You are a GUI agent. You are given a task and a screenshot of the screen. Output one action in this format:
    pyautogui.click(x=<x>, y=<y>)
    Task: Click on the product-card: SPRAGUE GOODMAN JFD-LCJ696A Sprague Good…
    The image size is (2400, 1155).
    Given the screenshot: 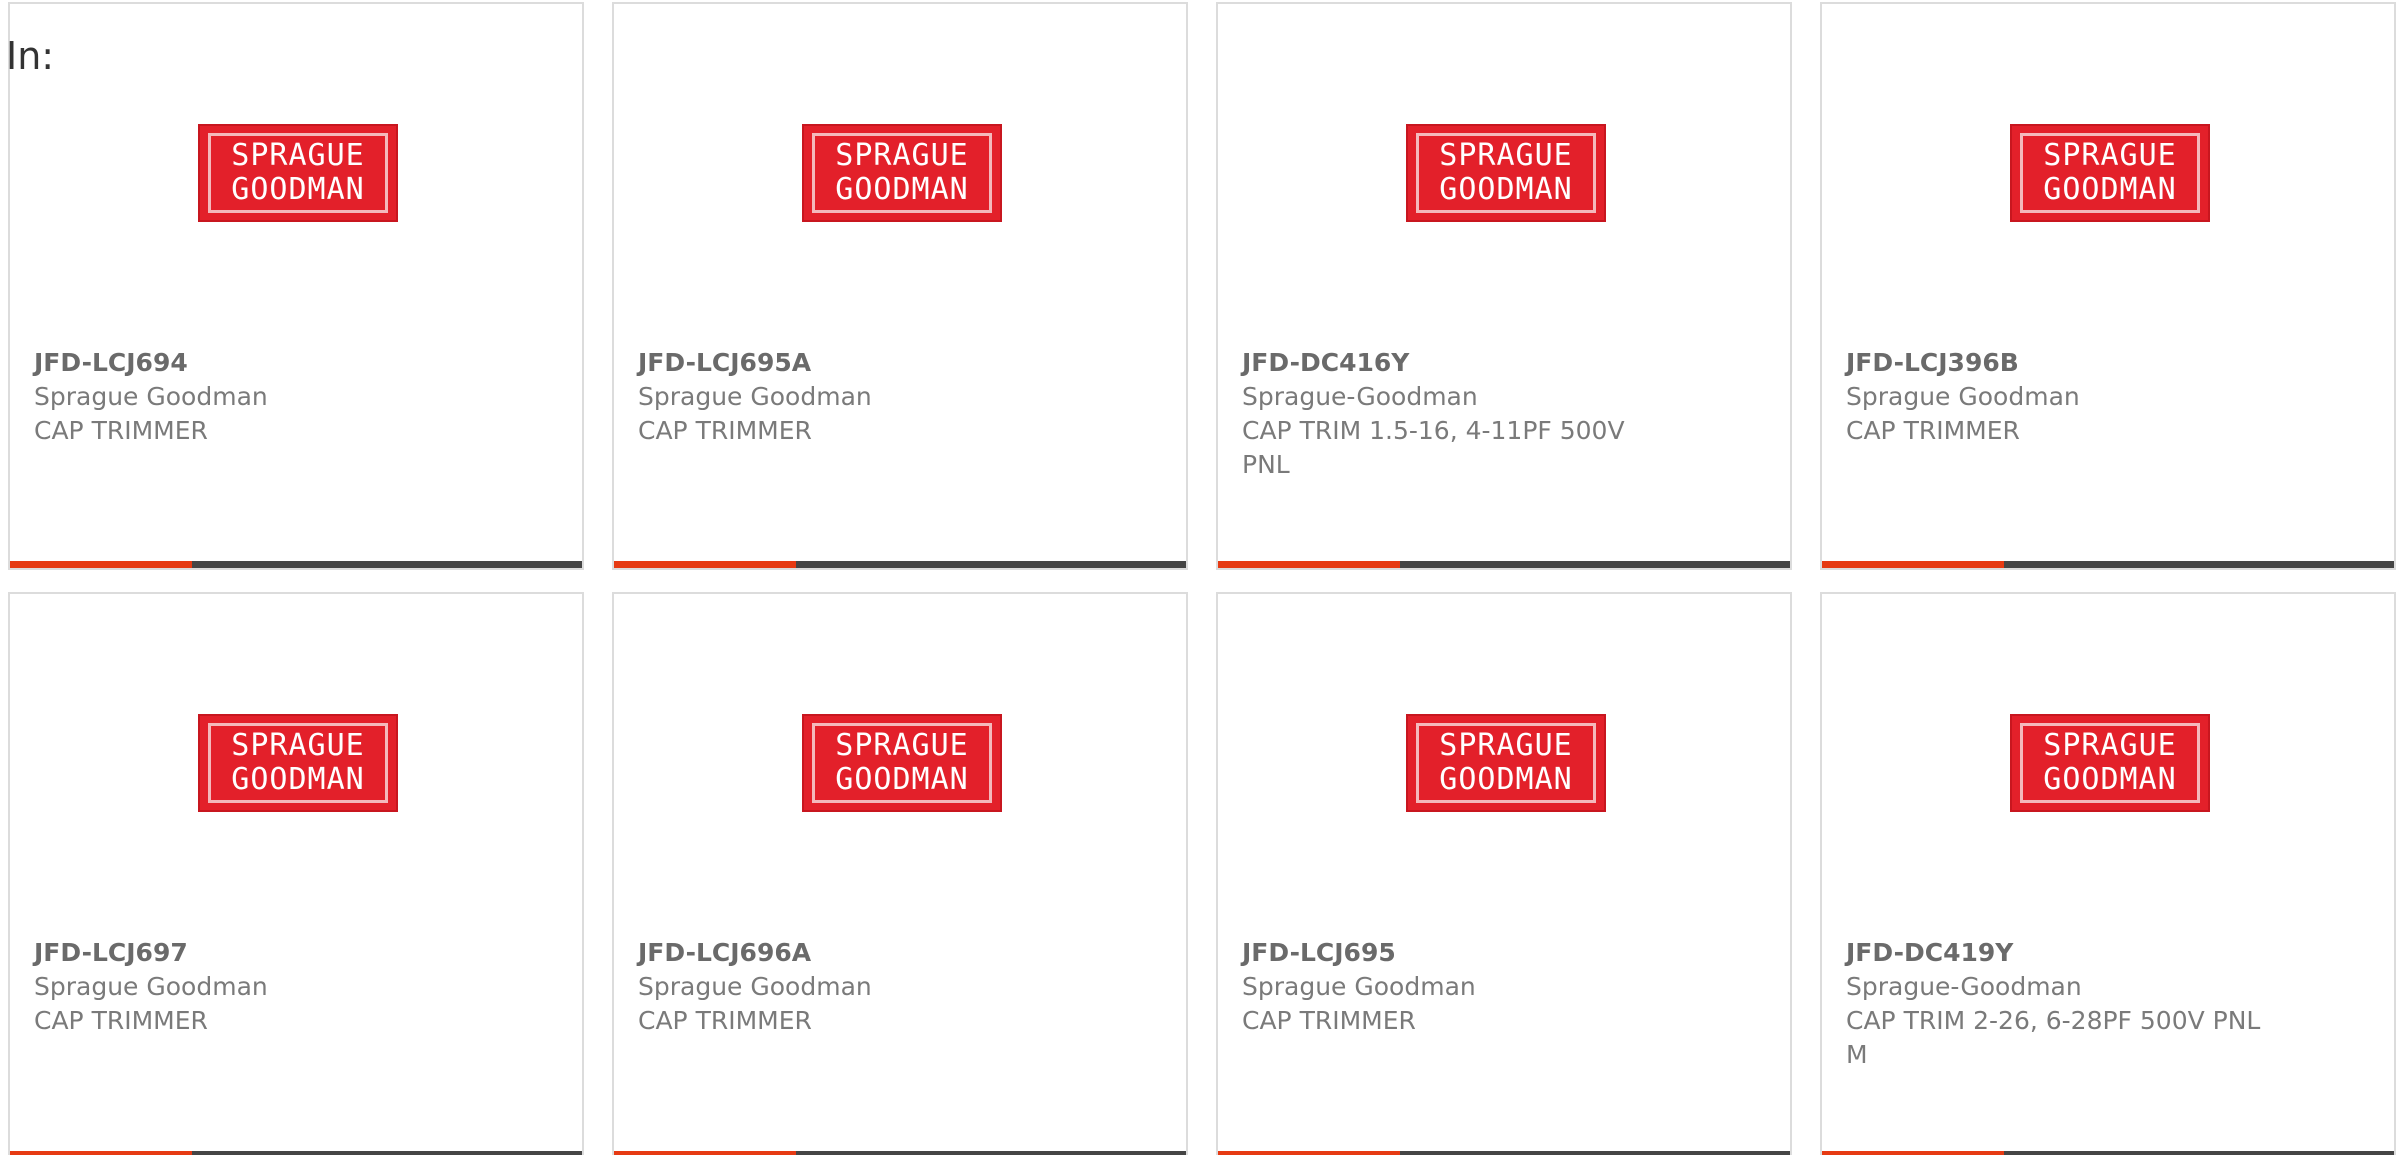 What is the action you would take?
    pyautogui.click(x=900, y=873)
    